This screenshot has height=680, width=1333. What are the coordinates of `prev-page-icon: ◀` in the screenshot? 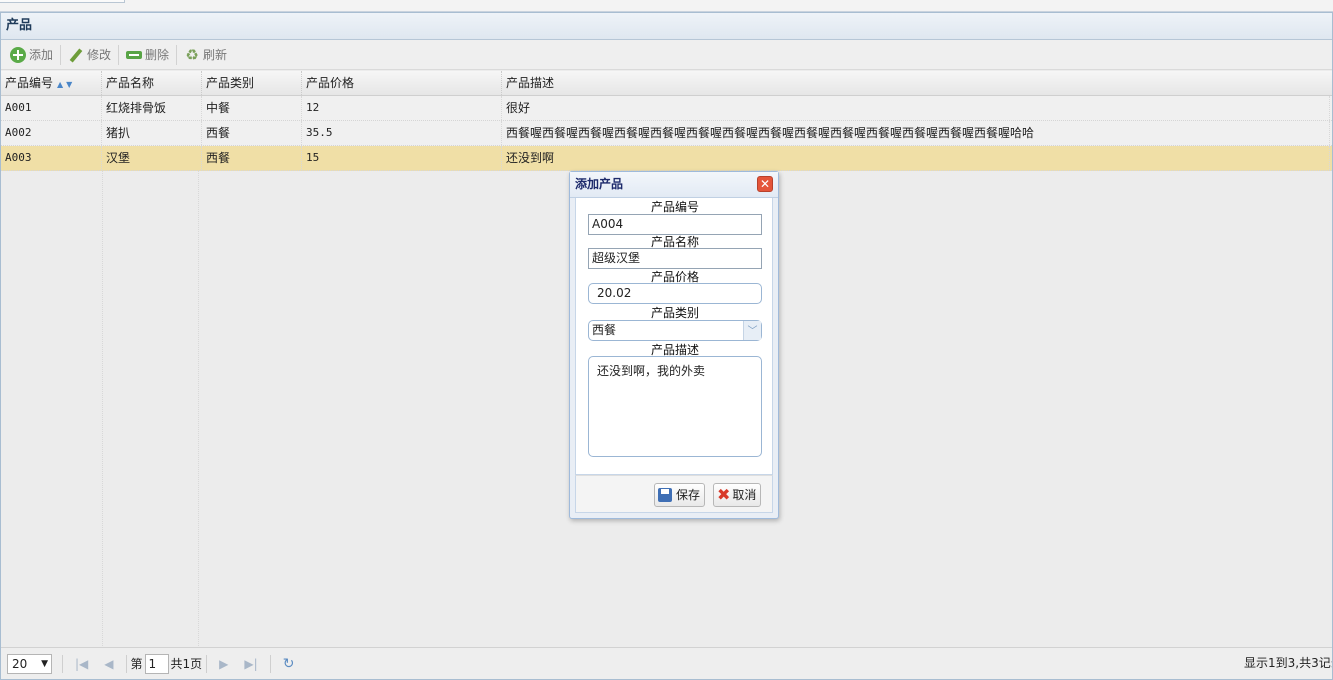 It's located at (108, 664).